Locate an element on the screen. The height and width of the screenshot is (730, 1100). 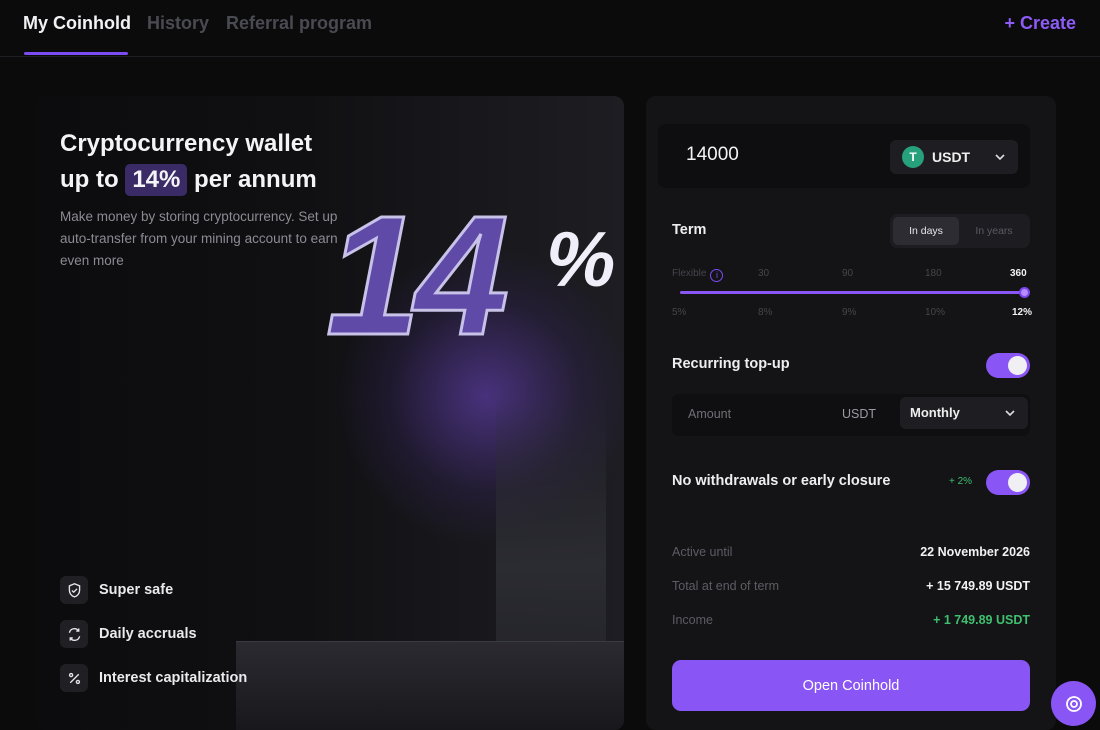
term-scale-label: 90 is located at coordinates (848, 273).